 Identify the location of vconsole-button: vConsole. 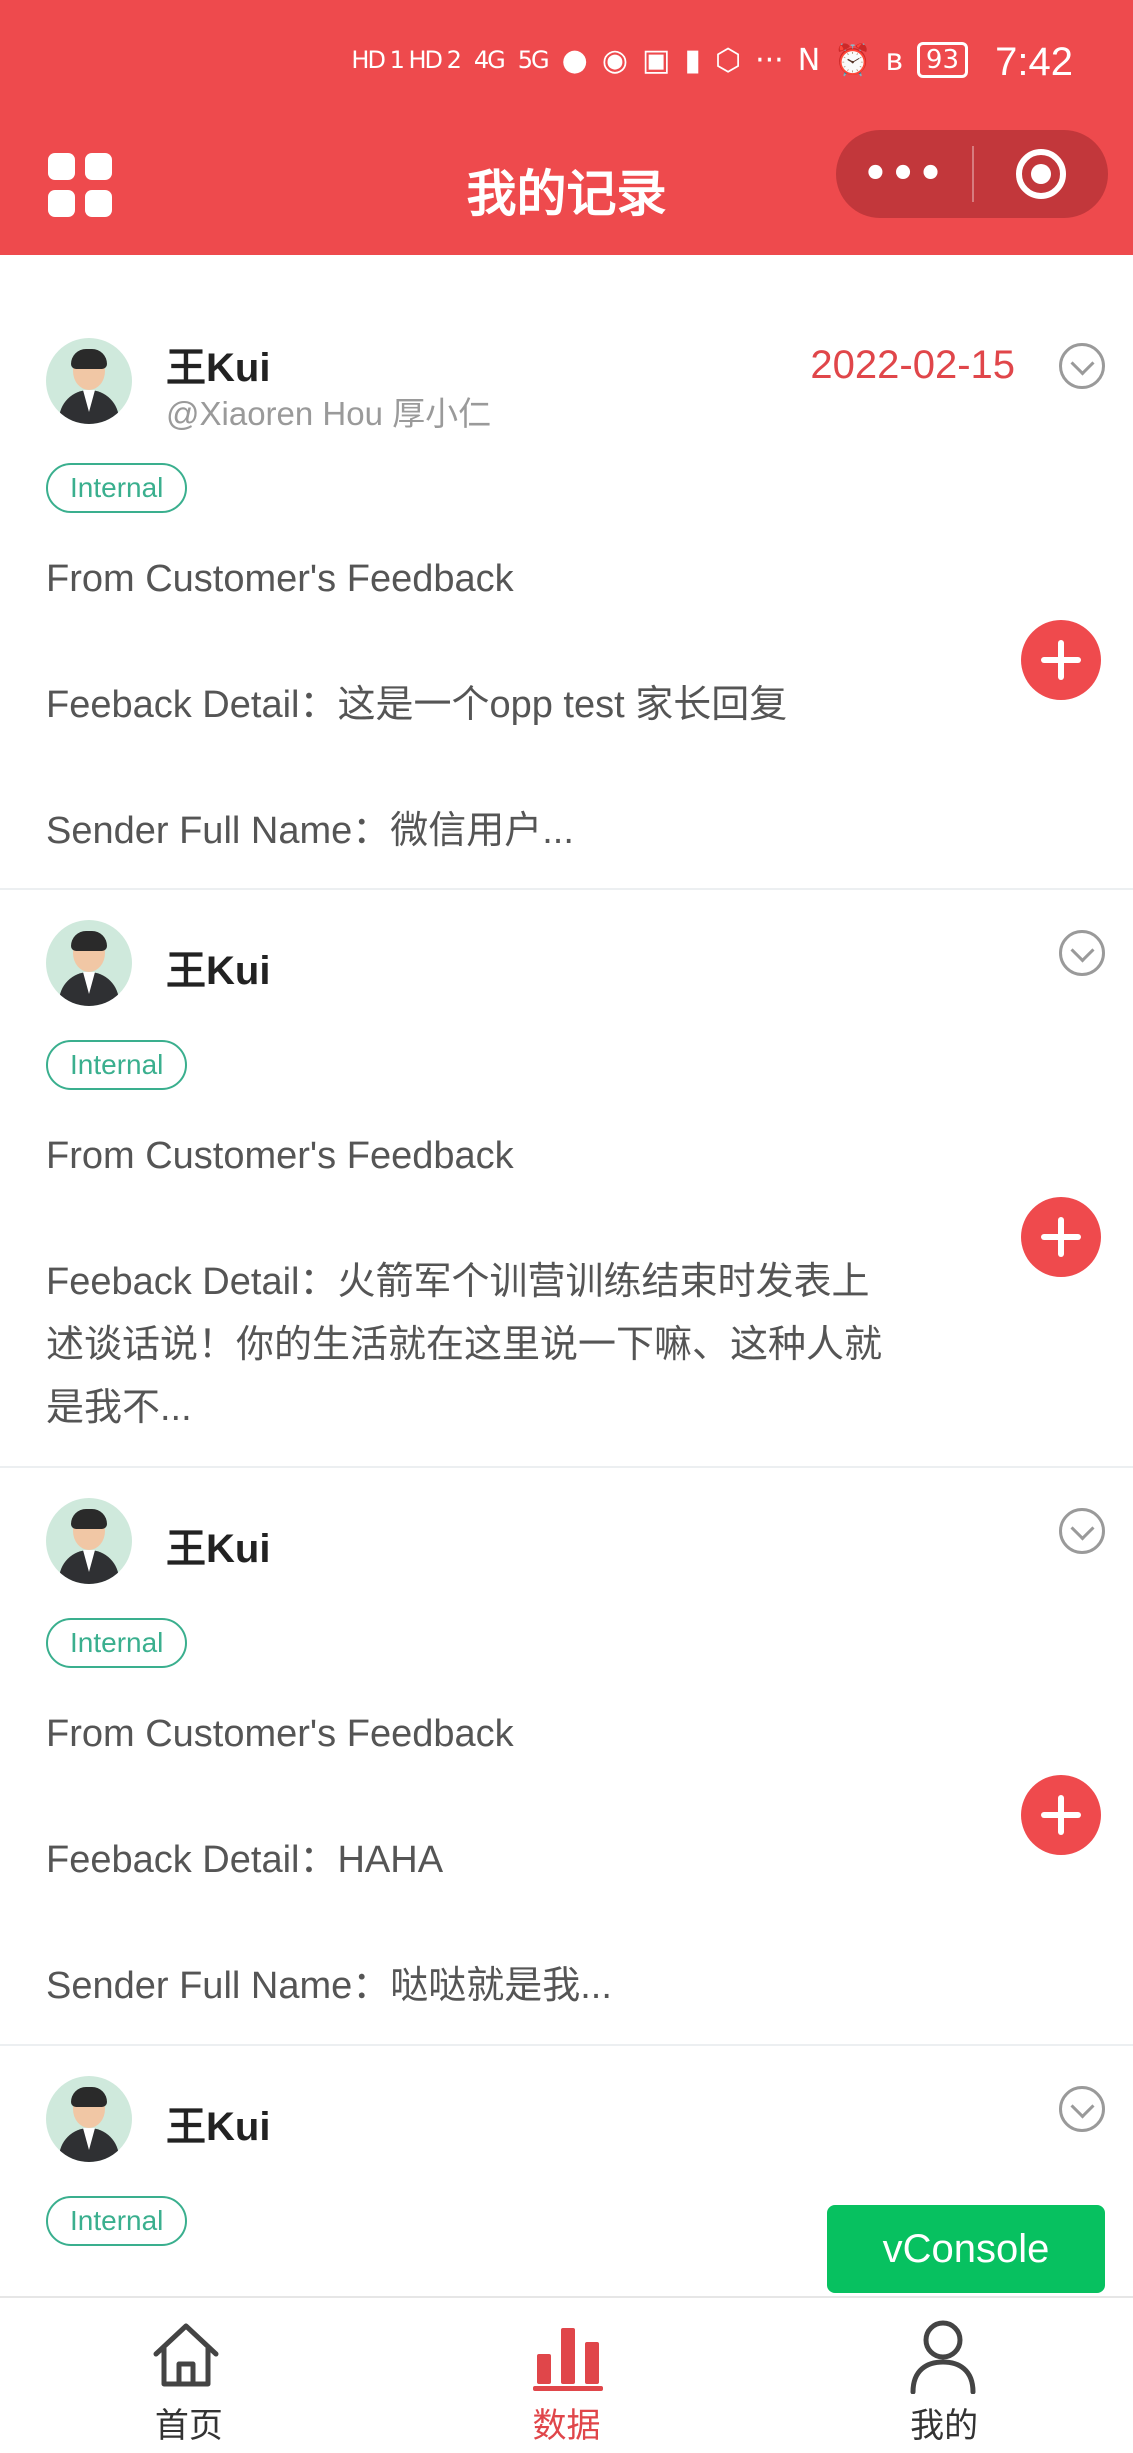
(966, 2249).